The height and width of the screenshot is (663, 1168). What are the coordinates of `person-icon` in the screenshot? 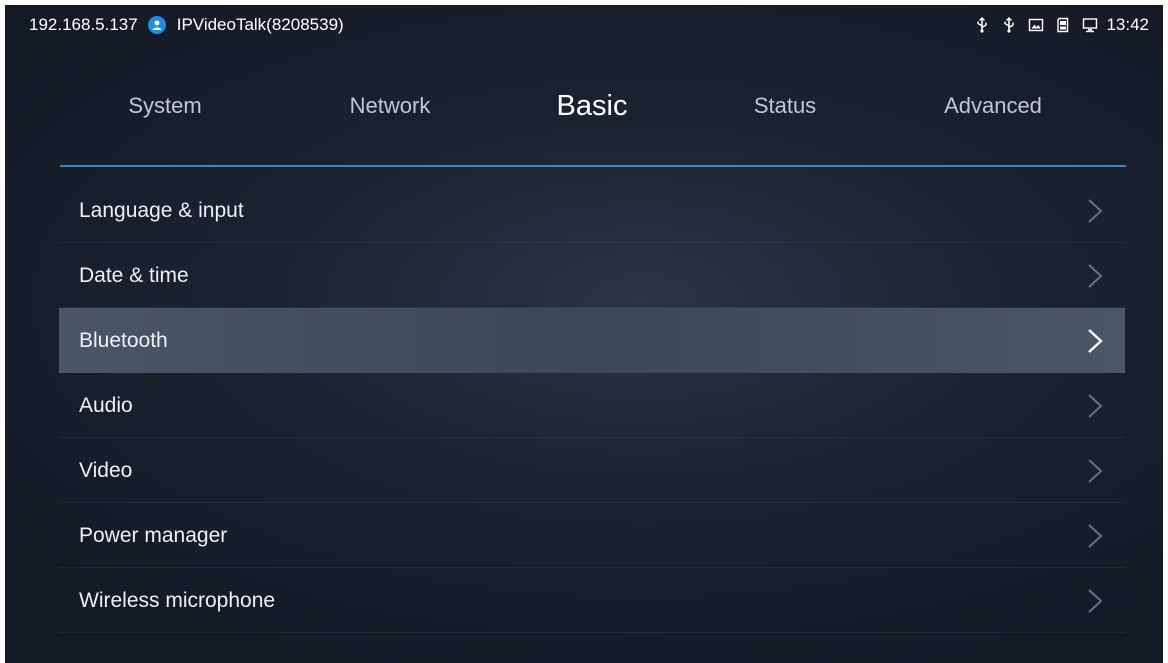 It's located at (156, 25).